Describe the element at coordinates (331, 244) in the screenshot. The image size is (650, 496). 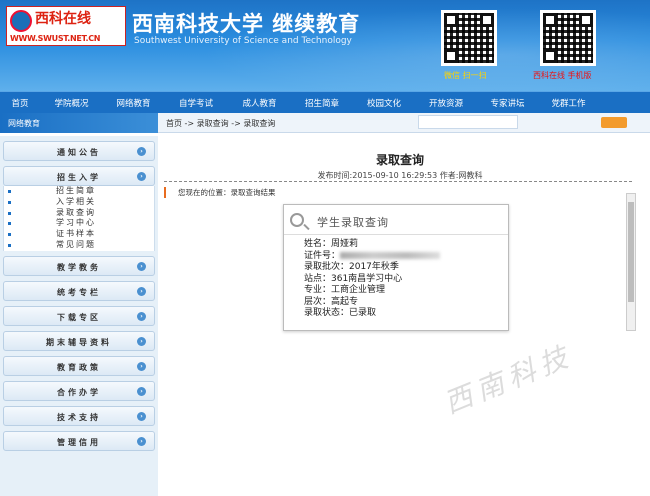
I see `result-name: 姓名：周娅莉` at that location.